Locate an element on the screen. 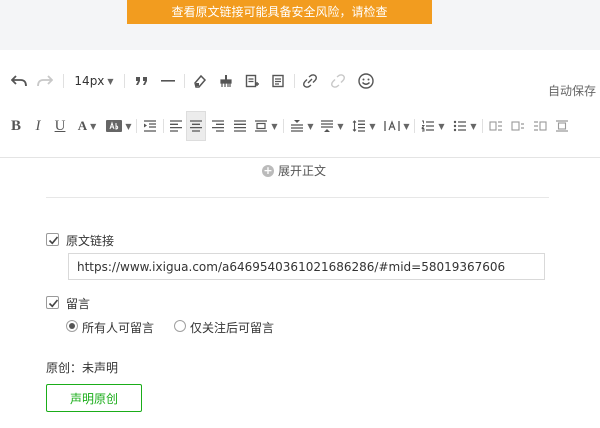 The width and height of the screenshot is (600, 428). image-float-left-icon is located at coordinates (496, 126).